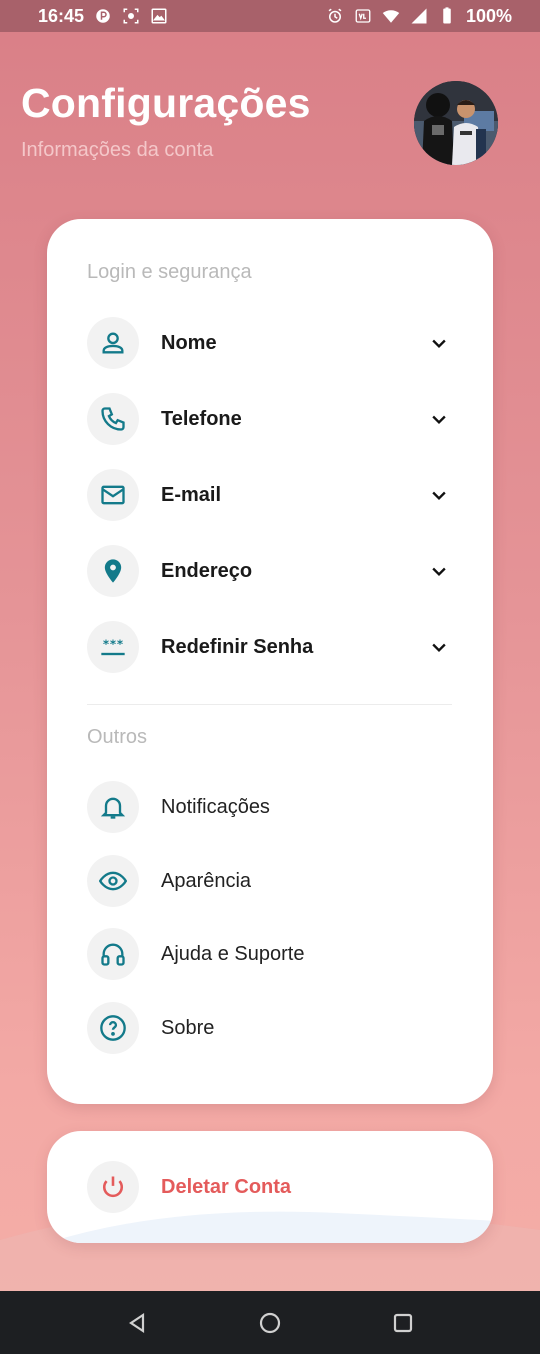  Describe the element at coordinates (188, 1027) in the screenshot. I see `settings-item-label: Sobre` at that location.